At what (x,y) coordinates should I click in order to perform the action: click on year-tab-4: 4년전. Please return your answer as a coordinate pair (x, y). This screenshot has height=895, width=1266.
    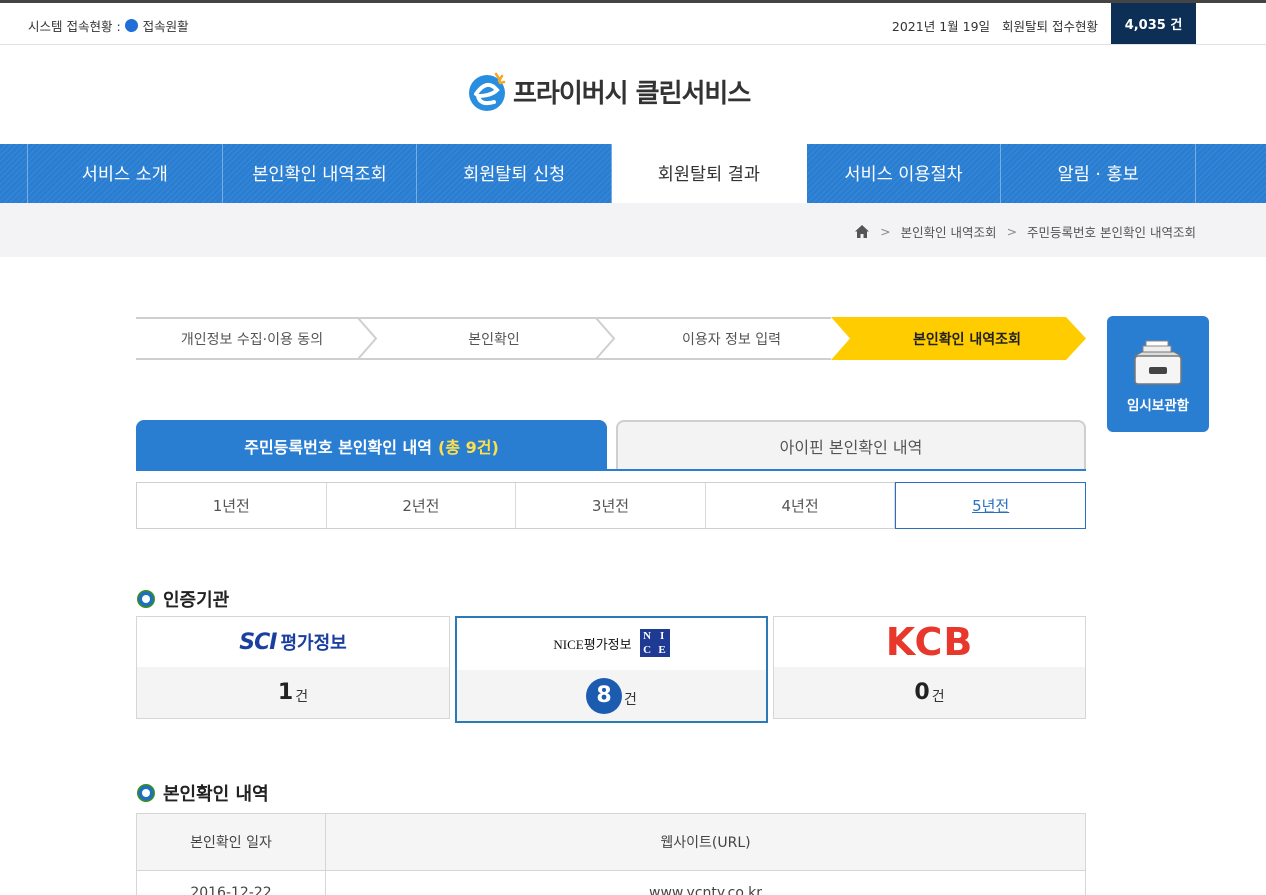
    Looking at the image, I should click on (801, 505).